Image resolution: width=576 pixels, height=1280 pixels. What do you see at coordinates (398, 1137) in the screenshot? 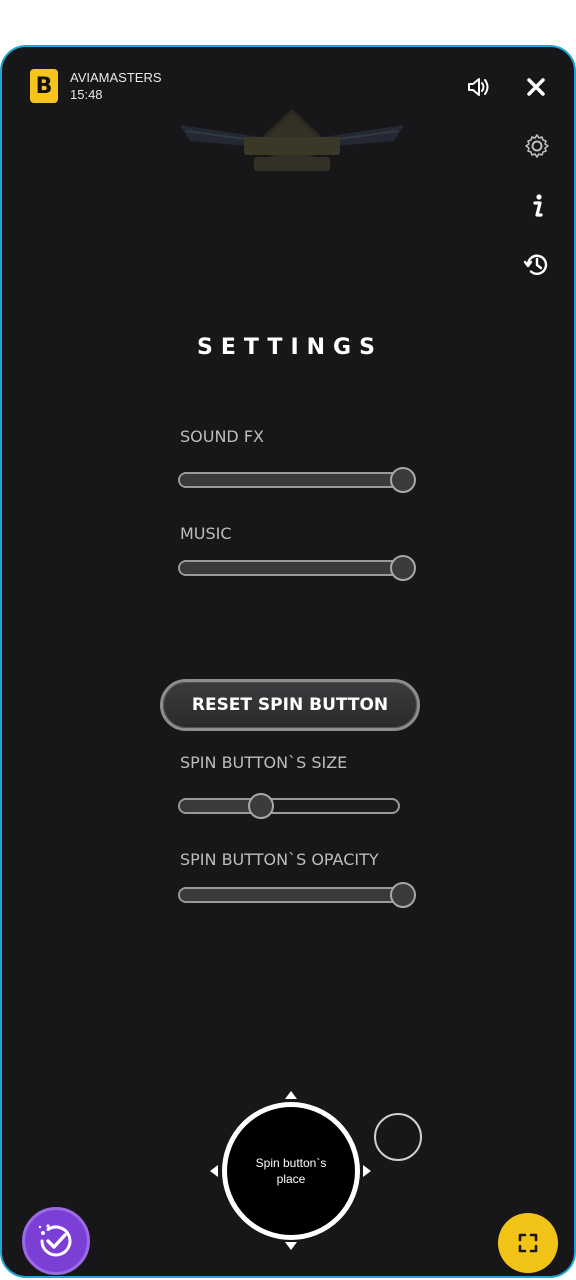
I see `secondary-button-place` at bounding box center [398, 1137].